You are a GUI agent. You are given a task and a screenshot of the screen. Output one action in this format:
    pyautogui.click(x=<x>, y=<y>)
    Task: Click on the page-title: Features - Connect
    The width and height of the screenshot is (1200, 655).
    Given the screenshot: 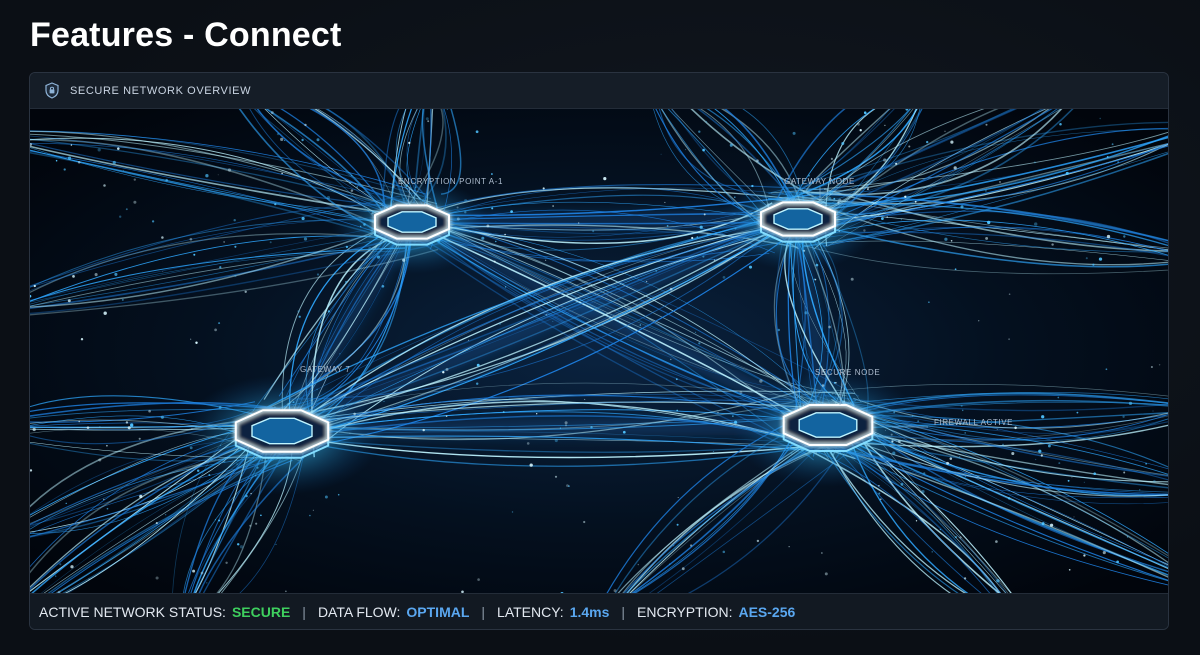 What is the action you would take?
    pyautogui.click(x=186, y=35)
    